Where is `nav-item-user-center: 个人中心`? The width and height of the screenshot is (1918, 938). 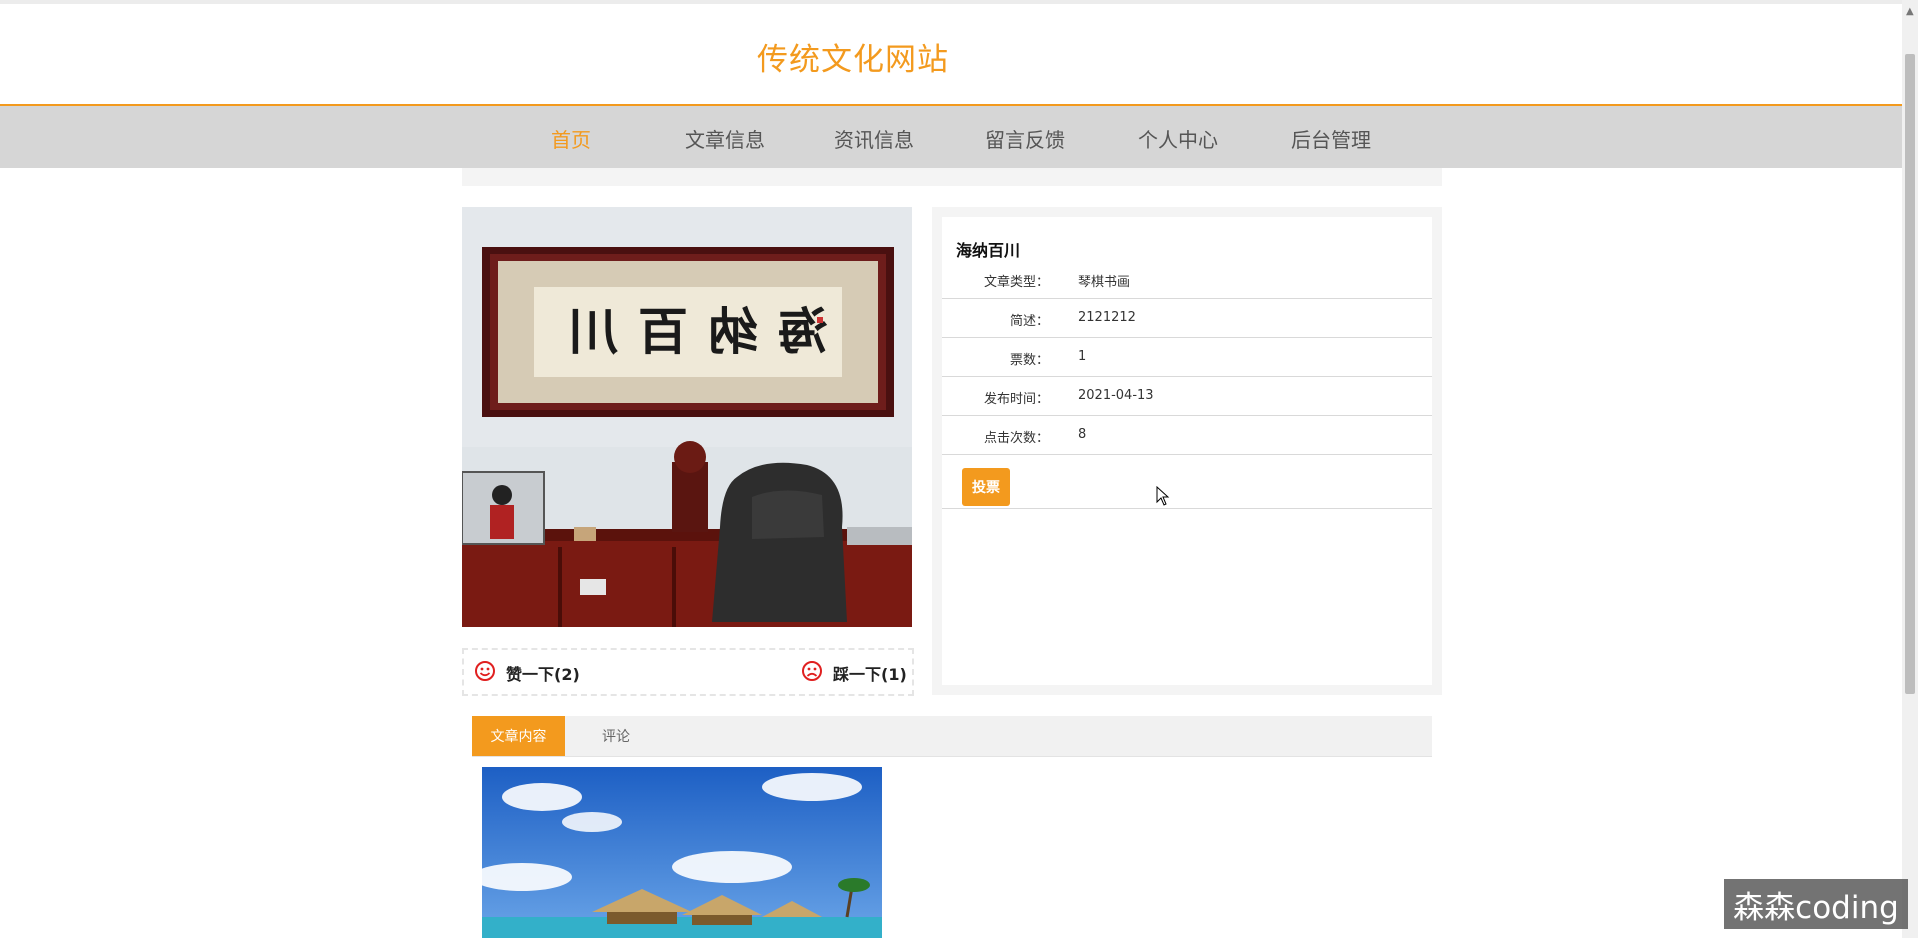 nav-item-user-center: 个人中心 is located at coordinates (1178, 138).